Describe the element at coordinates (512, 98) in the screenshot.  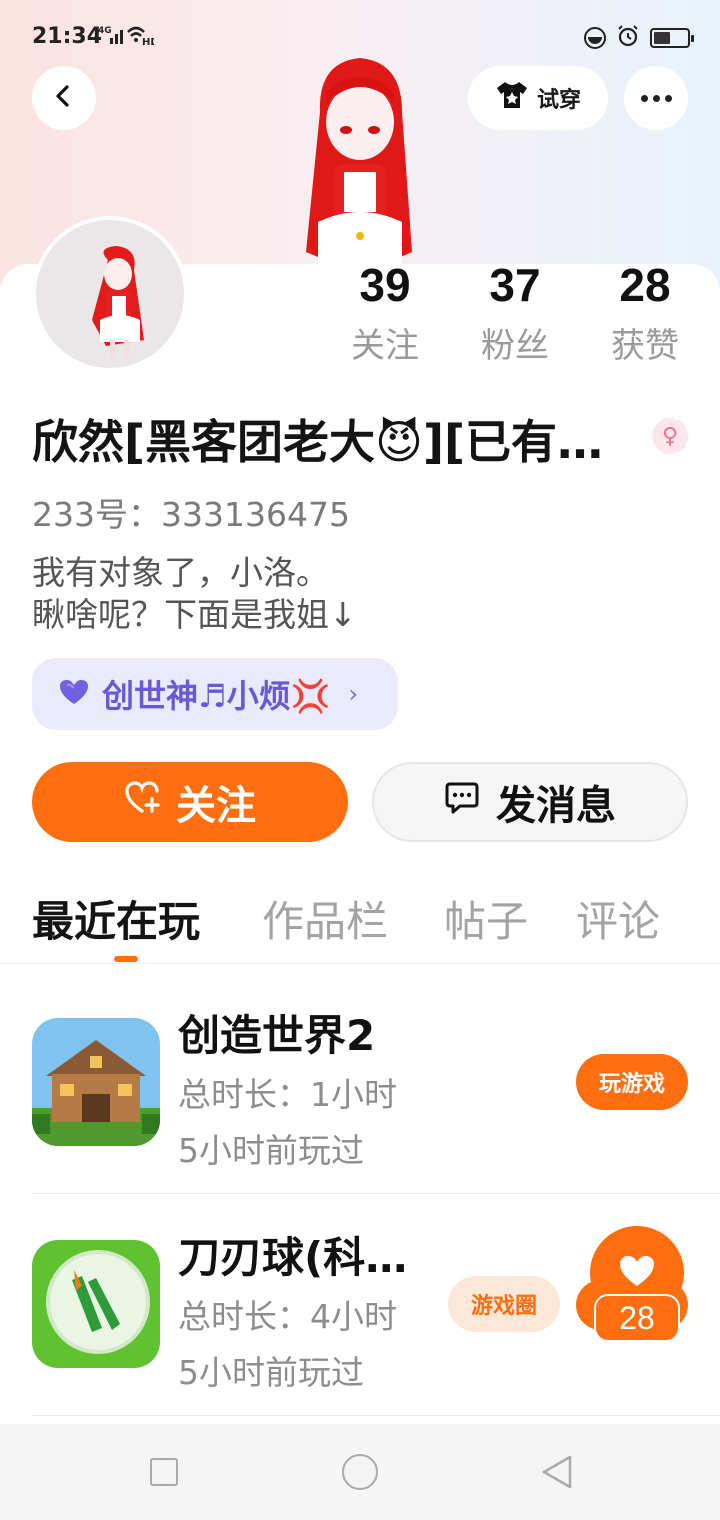
I see `tshirt-icon` at that location.